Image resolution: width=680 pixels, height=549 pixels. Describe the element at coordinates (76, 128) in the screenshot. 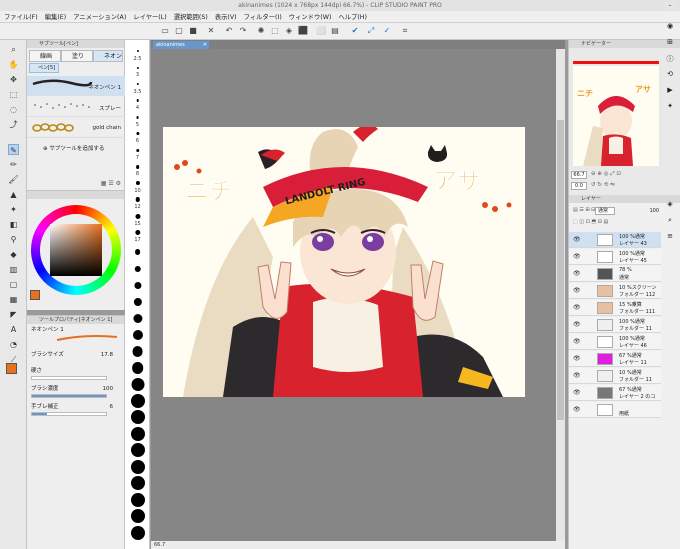

I see `brush-item-gold-chain: gold chain` at that location.